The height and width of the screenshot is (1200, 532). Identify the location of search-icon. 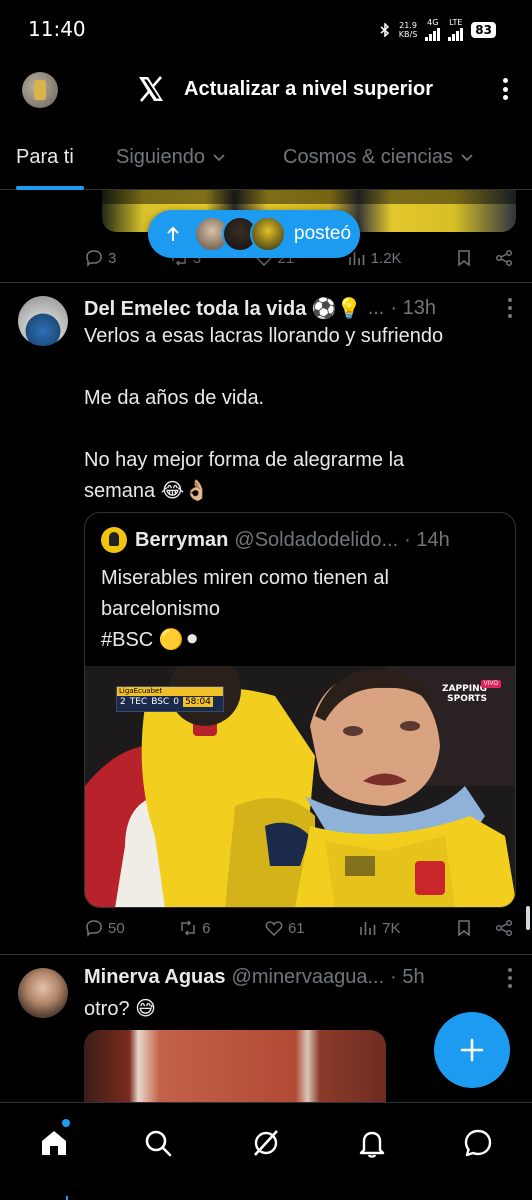
(158, 1143).